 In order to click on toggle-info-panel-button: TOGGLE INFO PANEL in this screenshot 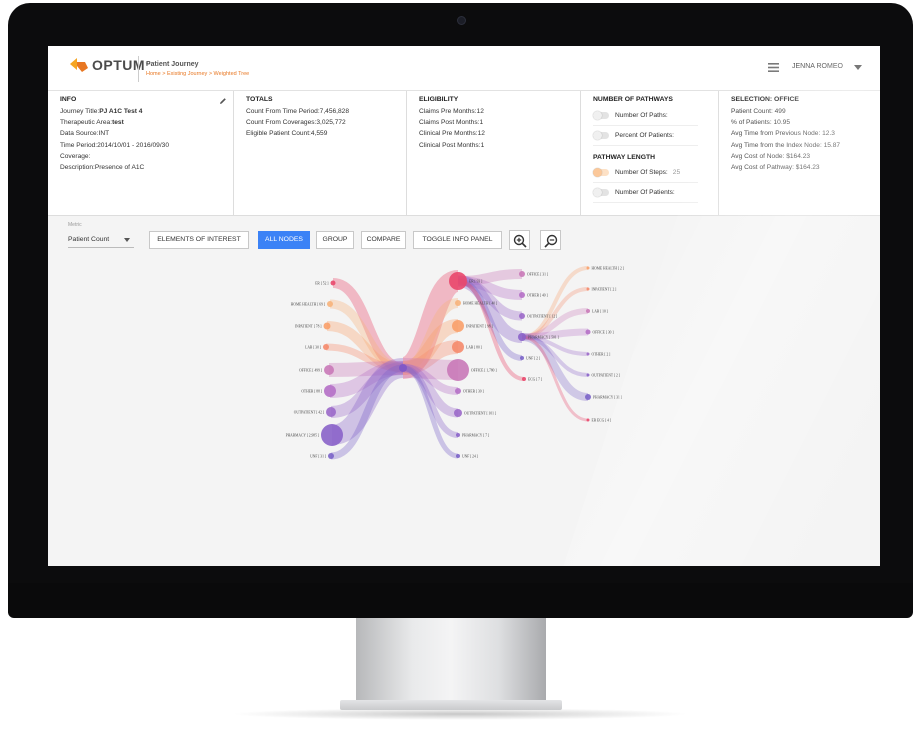, I will do `click(457, 240)`.